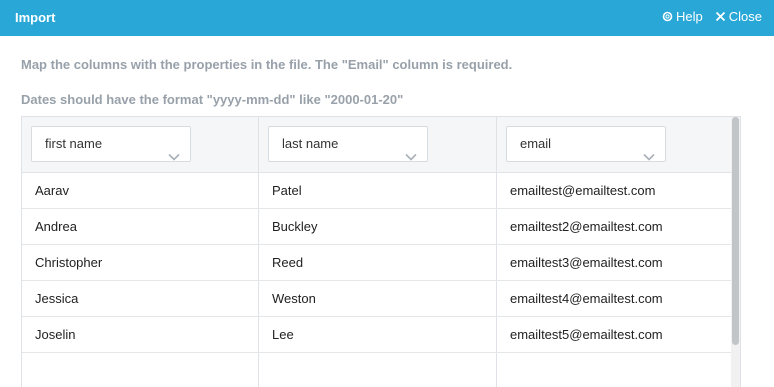 This screenshot has height=387, width=774. I want to click on cell-first-name: Joselin, so click(55, 334).